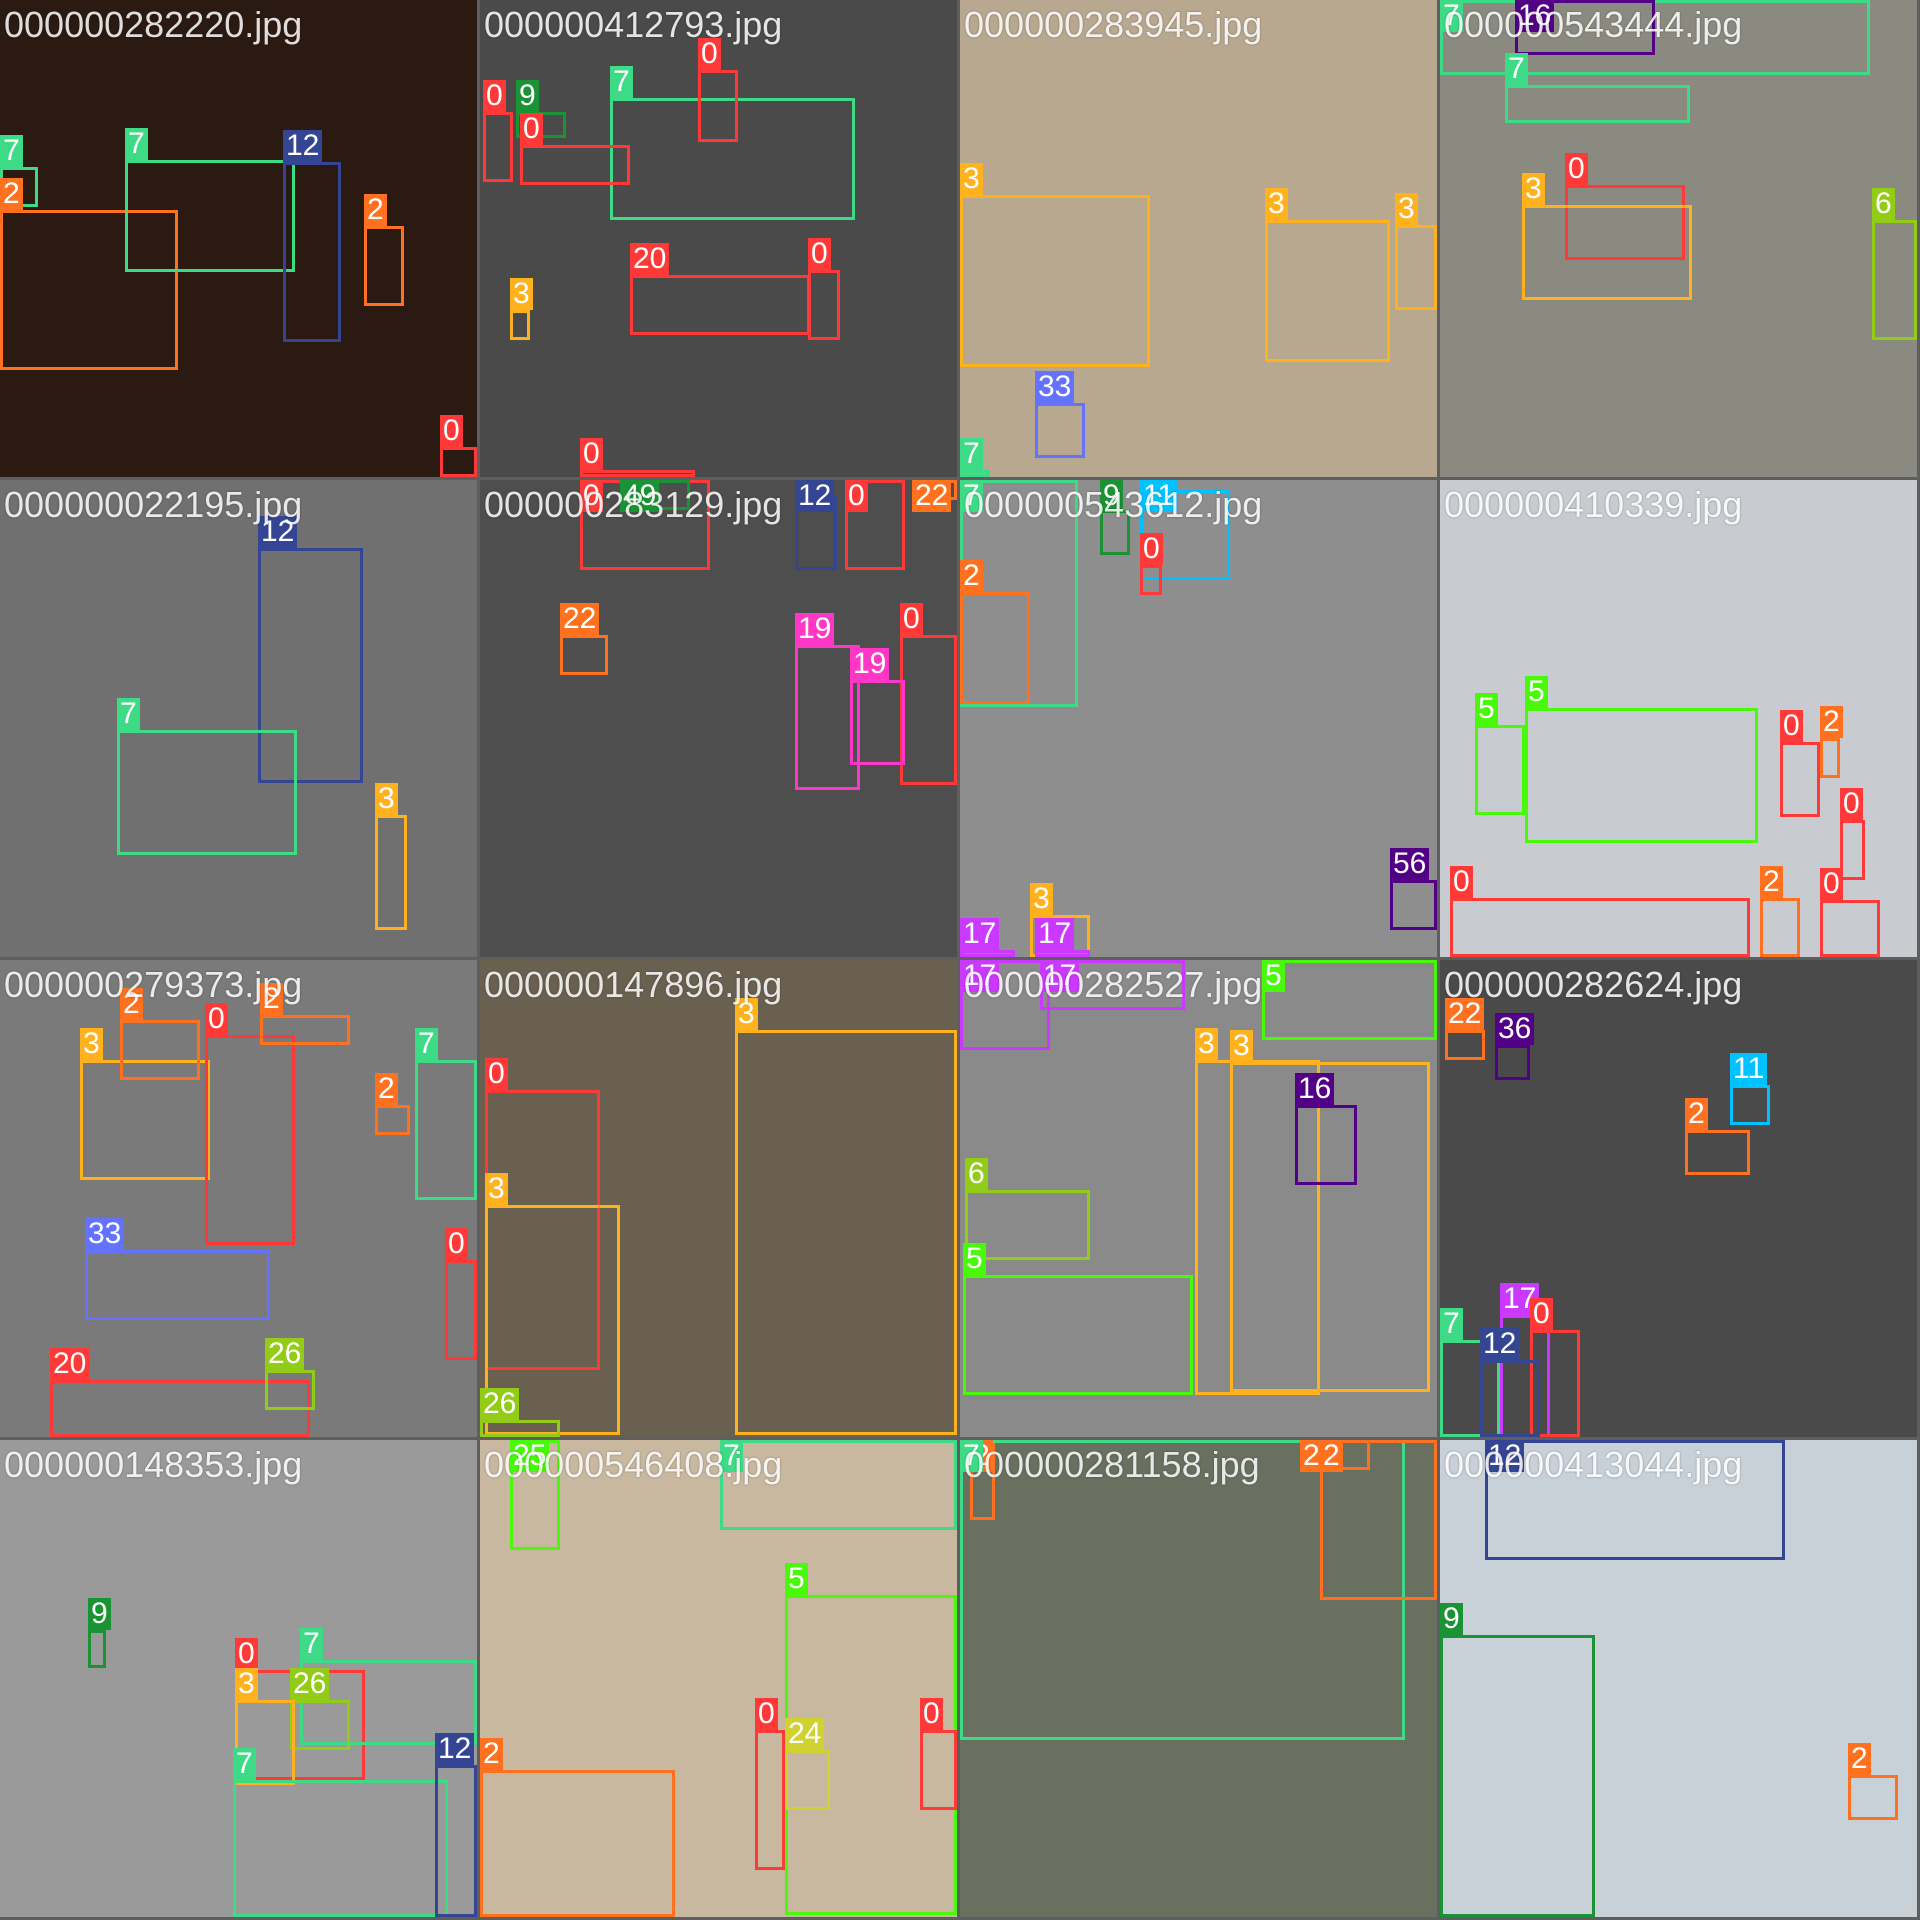  What do you see at coordinates (1593, 24) in the screenshot?
I see `tile-filename: 000000543444.jpg` at bounding box center [1593, 24].